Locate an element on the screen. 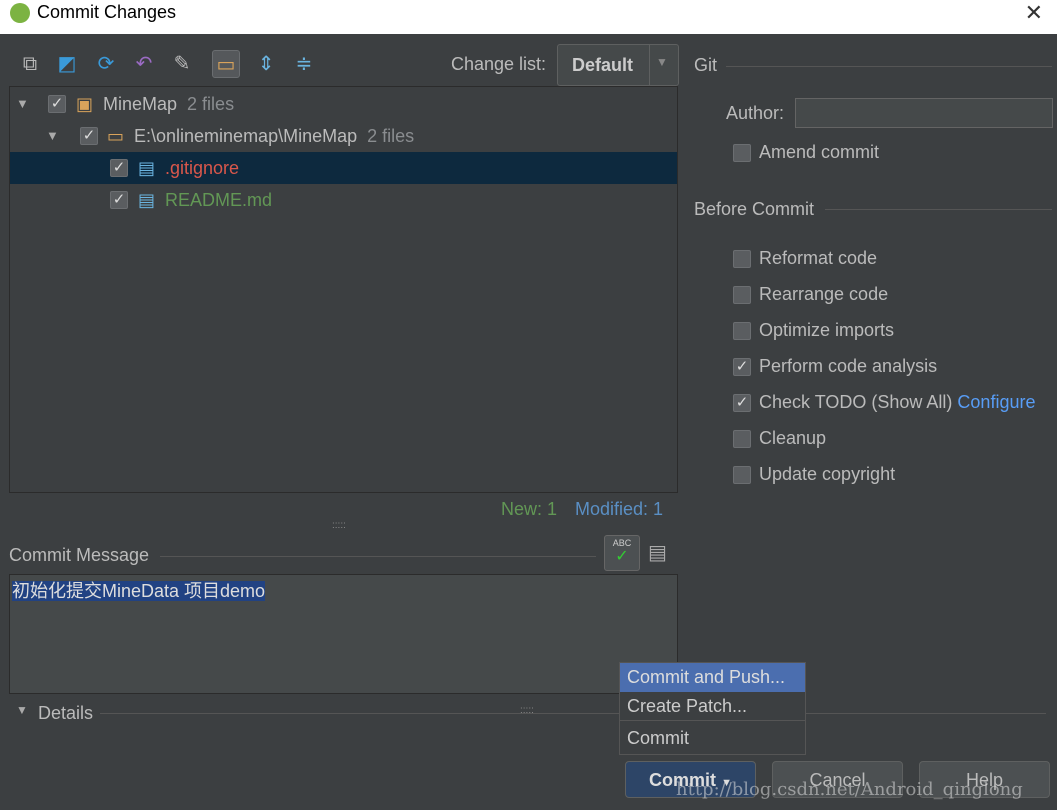  window-title: Commit Changes is located at coordinates (107, 12).